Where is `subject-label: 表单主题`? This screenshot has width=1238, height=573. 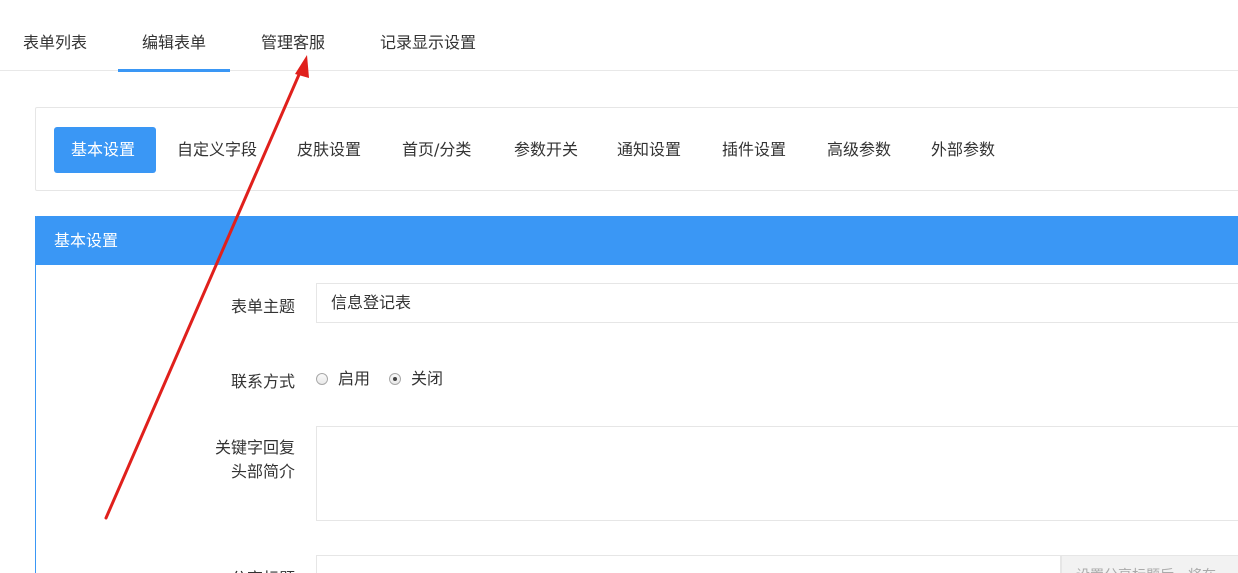 subject-label: 表单主题 is located at coordinates (263, 306).